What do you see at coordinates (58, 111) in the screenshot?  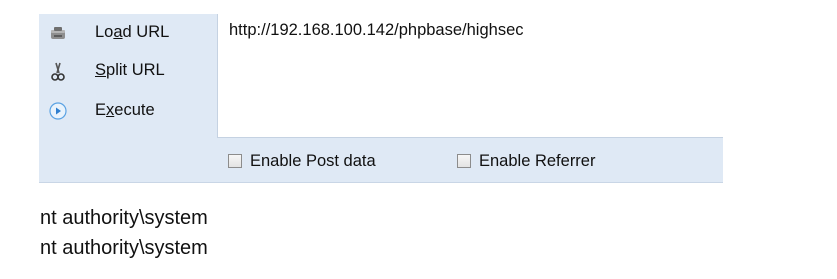 I see `execute-play-icon` at bounding box center [58, 111].